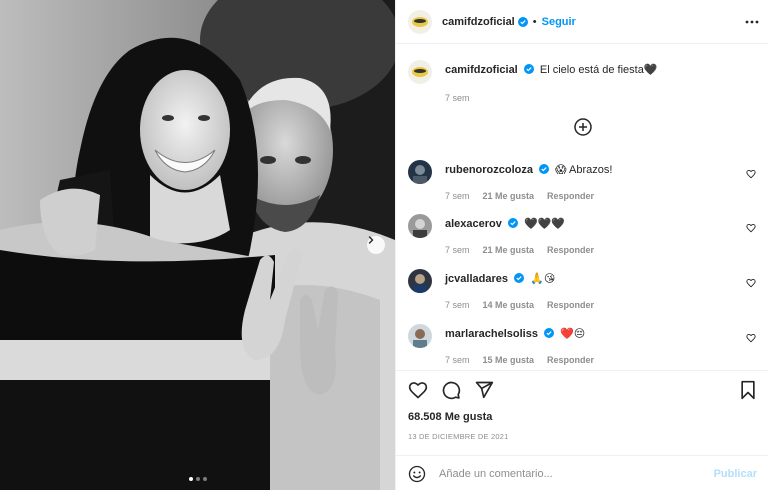  I want to click on chevron-right-icon, so click(371, 240).